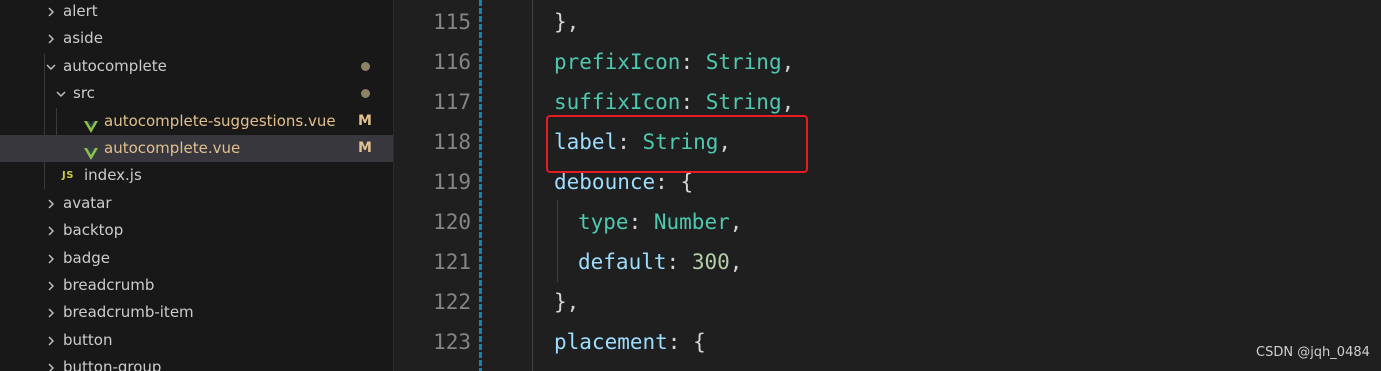 The height and width of the screenshot is (371, 1381). What do you see at coordinates (196, 285) in the screenshot?
I see `explorer-item-breadcrumb: breadcrumb` at bounding box center [196, 285].